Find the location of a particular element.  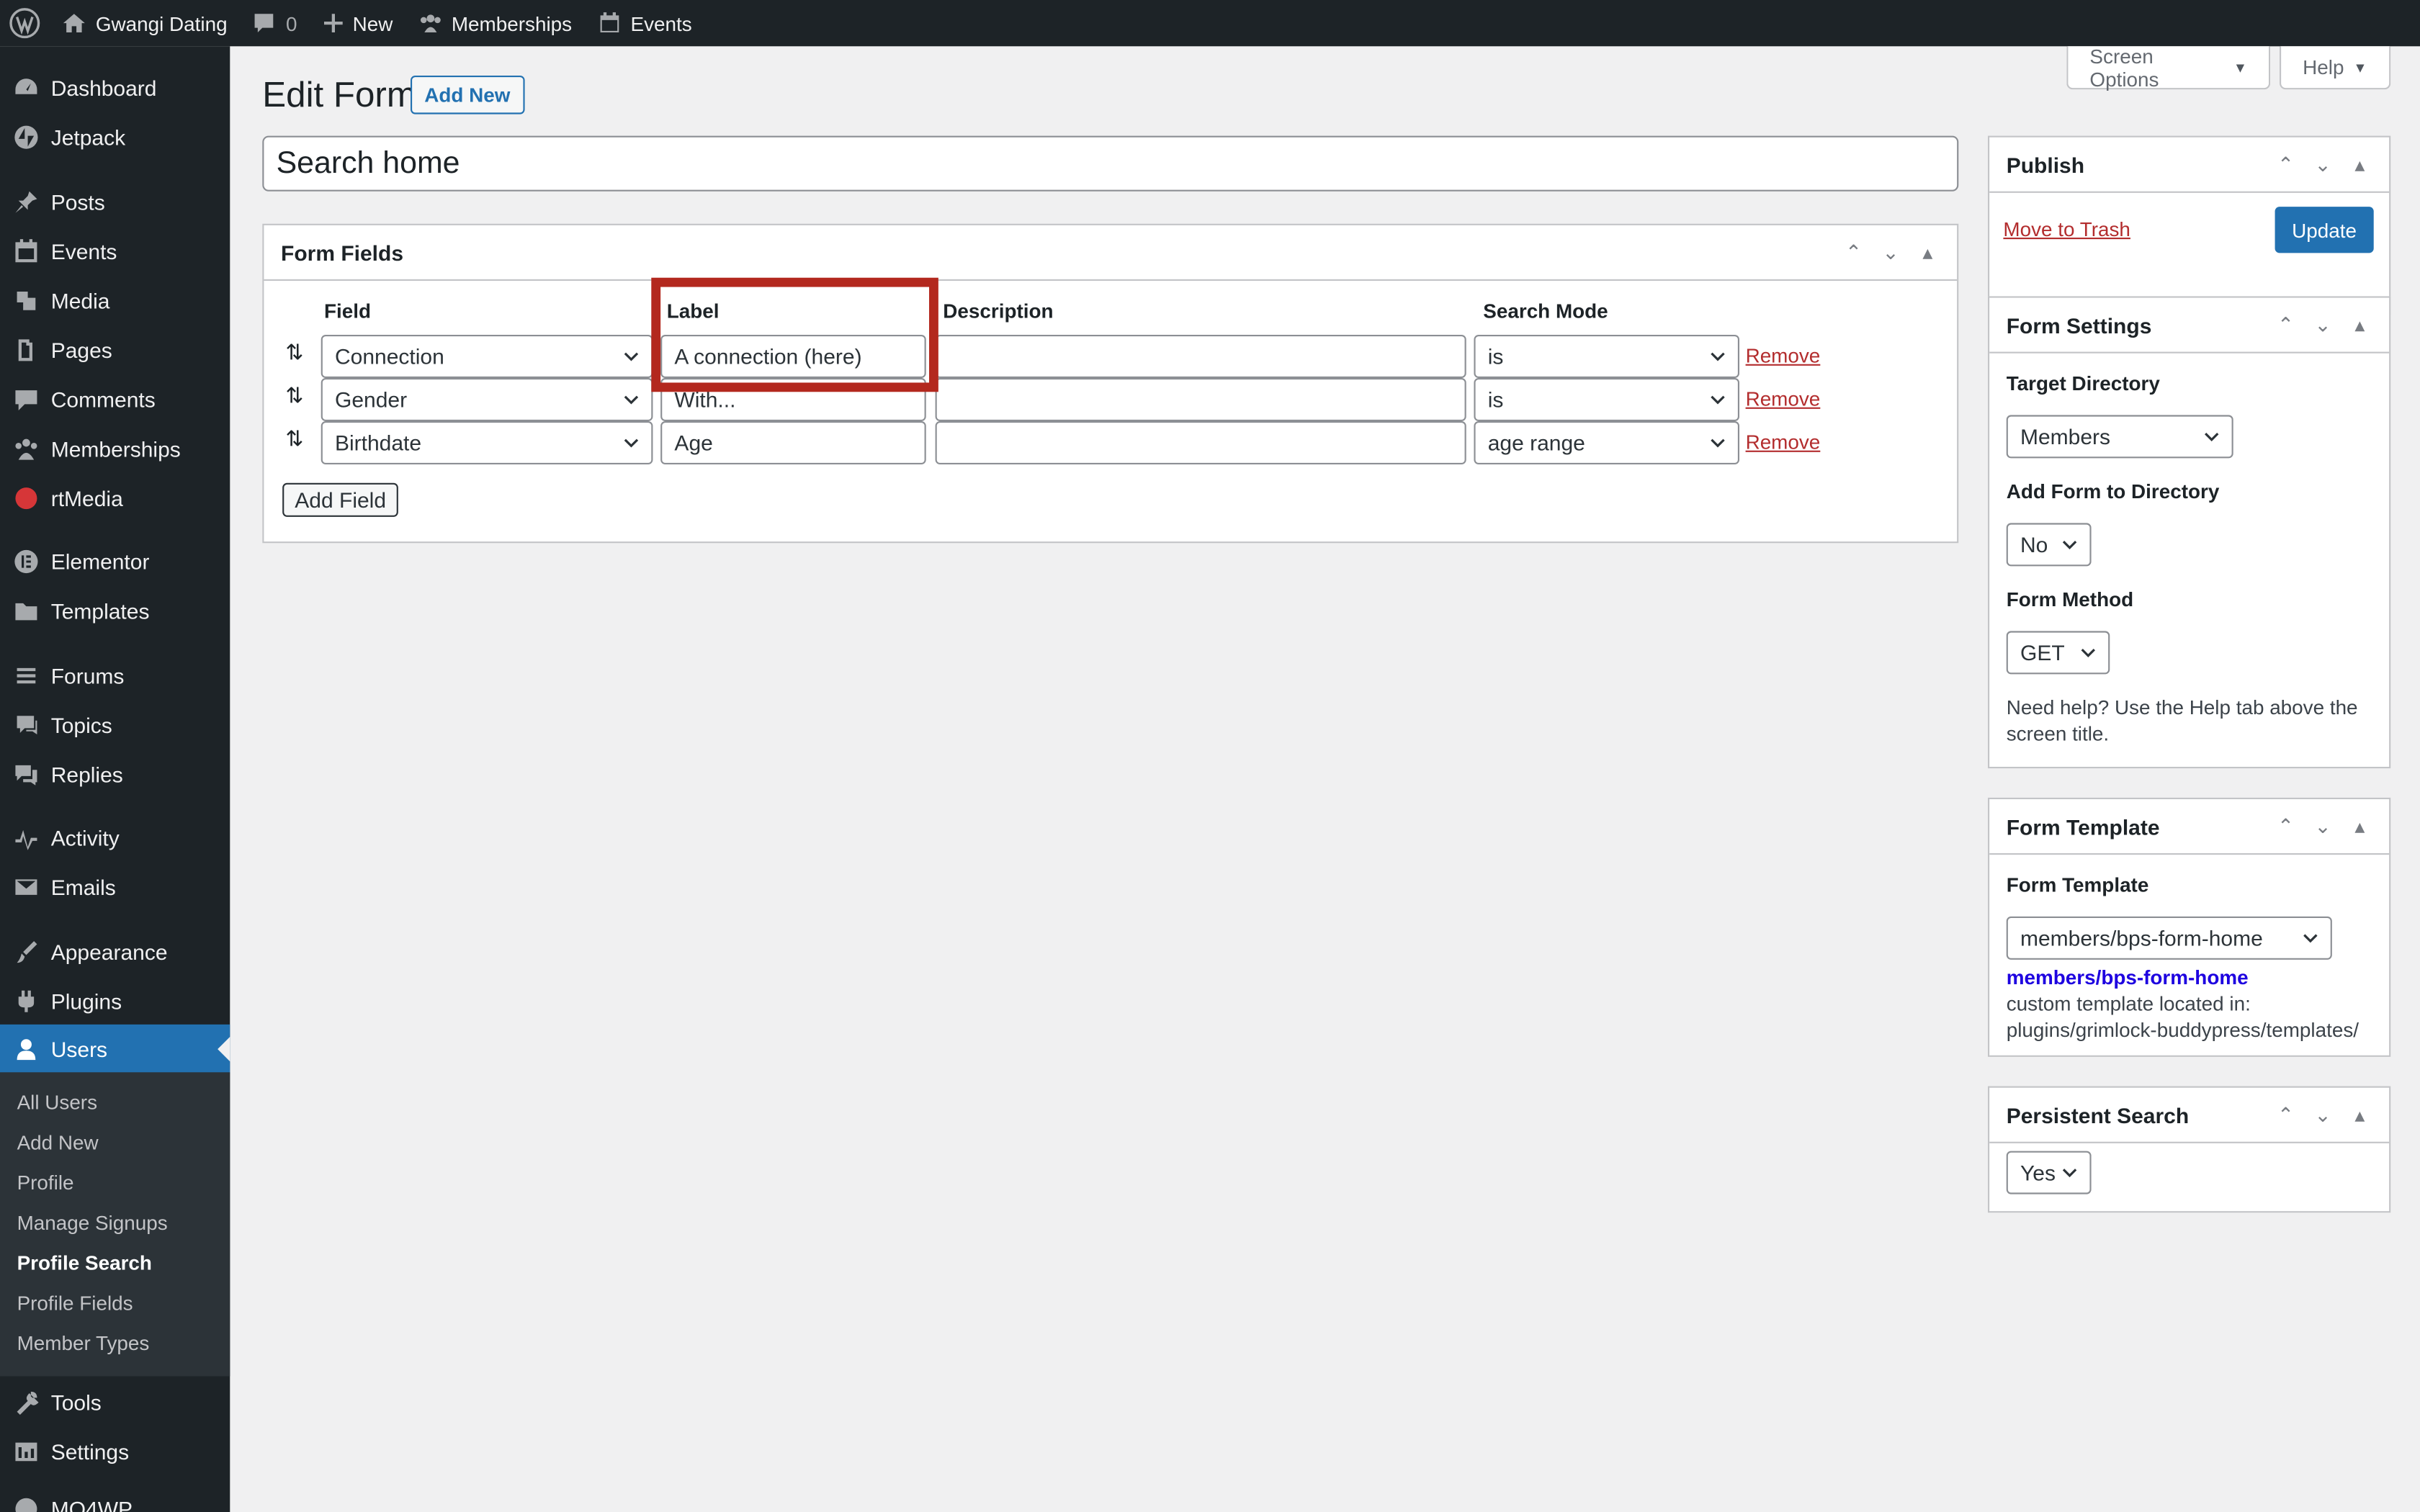

sidebar-item-templates: Templates is located at coordinates (115, 611).